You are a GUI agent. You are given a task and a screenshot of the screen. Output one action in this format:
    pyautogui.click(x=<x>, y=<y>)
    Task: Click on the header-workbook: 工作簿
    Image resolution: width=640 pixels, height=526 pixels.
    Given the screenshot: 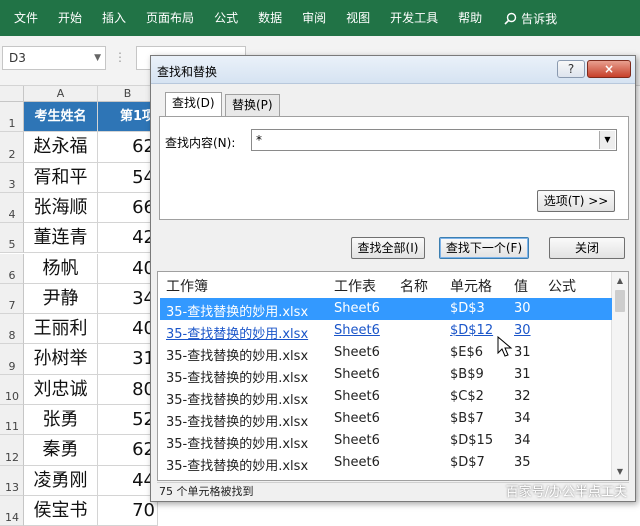 What is the action you would take?
    pyautogui.click(x=187, y=286)
    